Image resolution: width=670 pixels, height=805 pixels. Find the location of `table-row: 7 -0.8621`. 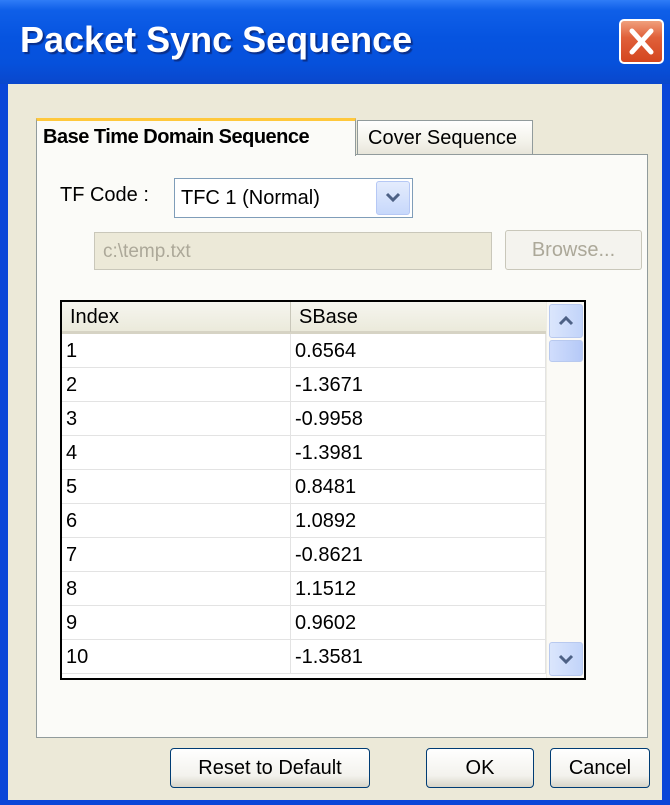

table-row: 7 -0.8621 is located at coordinates (304, 555).